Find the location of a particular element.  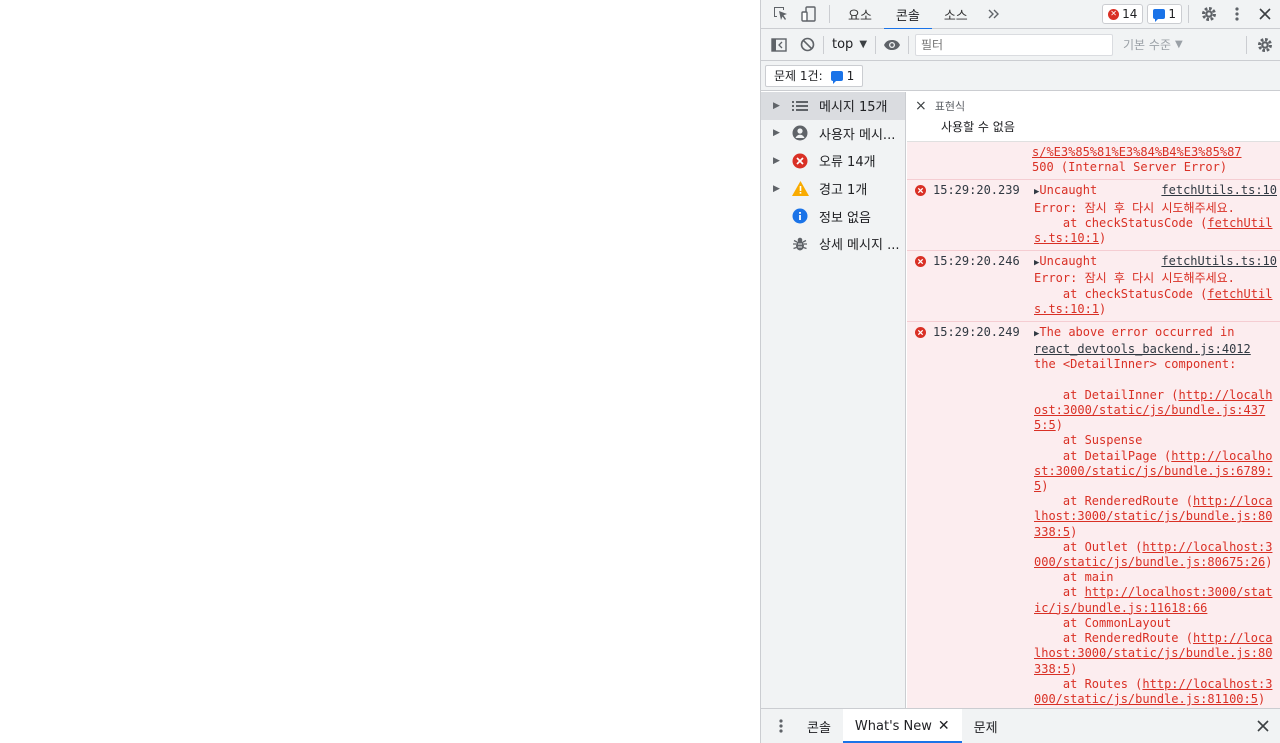

drawer-tab-console: 콘솔 is located at coordinates (819, 726).